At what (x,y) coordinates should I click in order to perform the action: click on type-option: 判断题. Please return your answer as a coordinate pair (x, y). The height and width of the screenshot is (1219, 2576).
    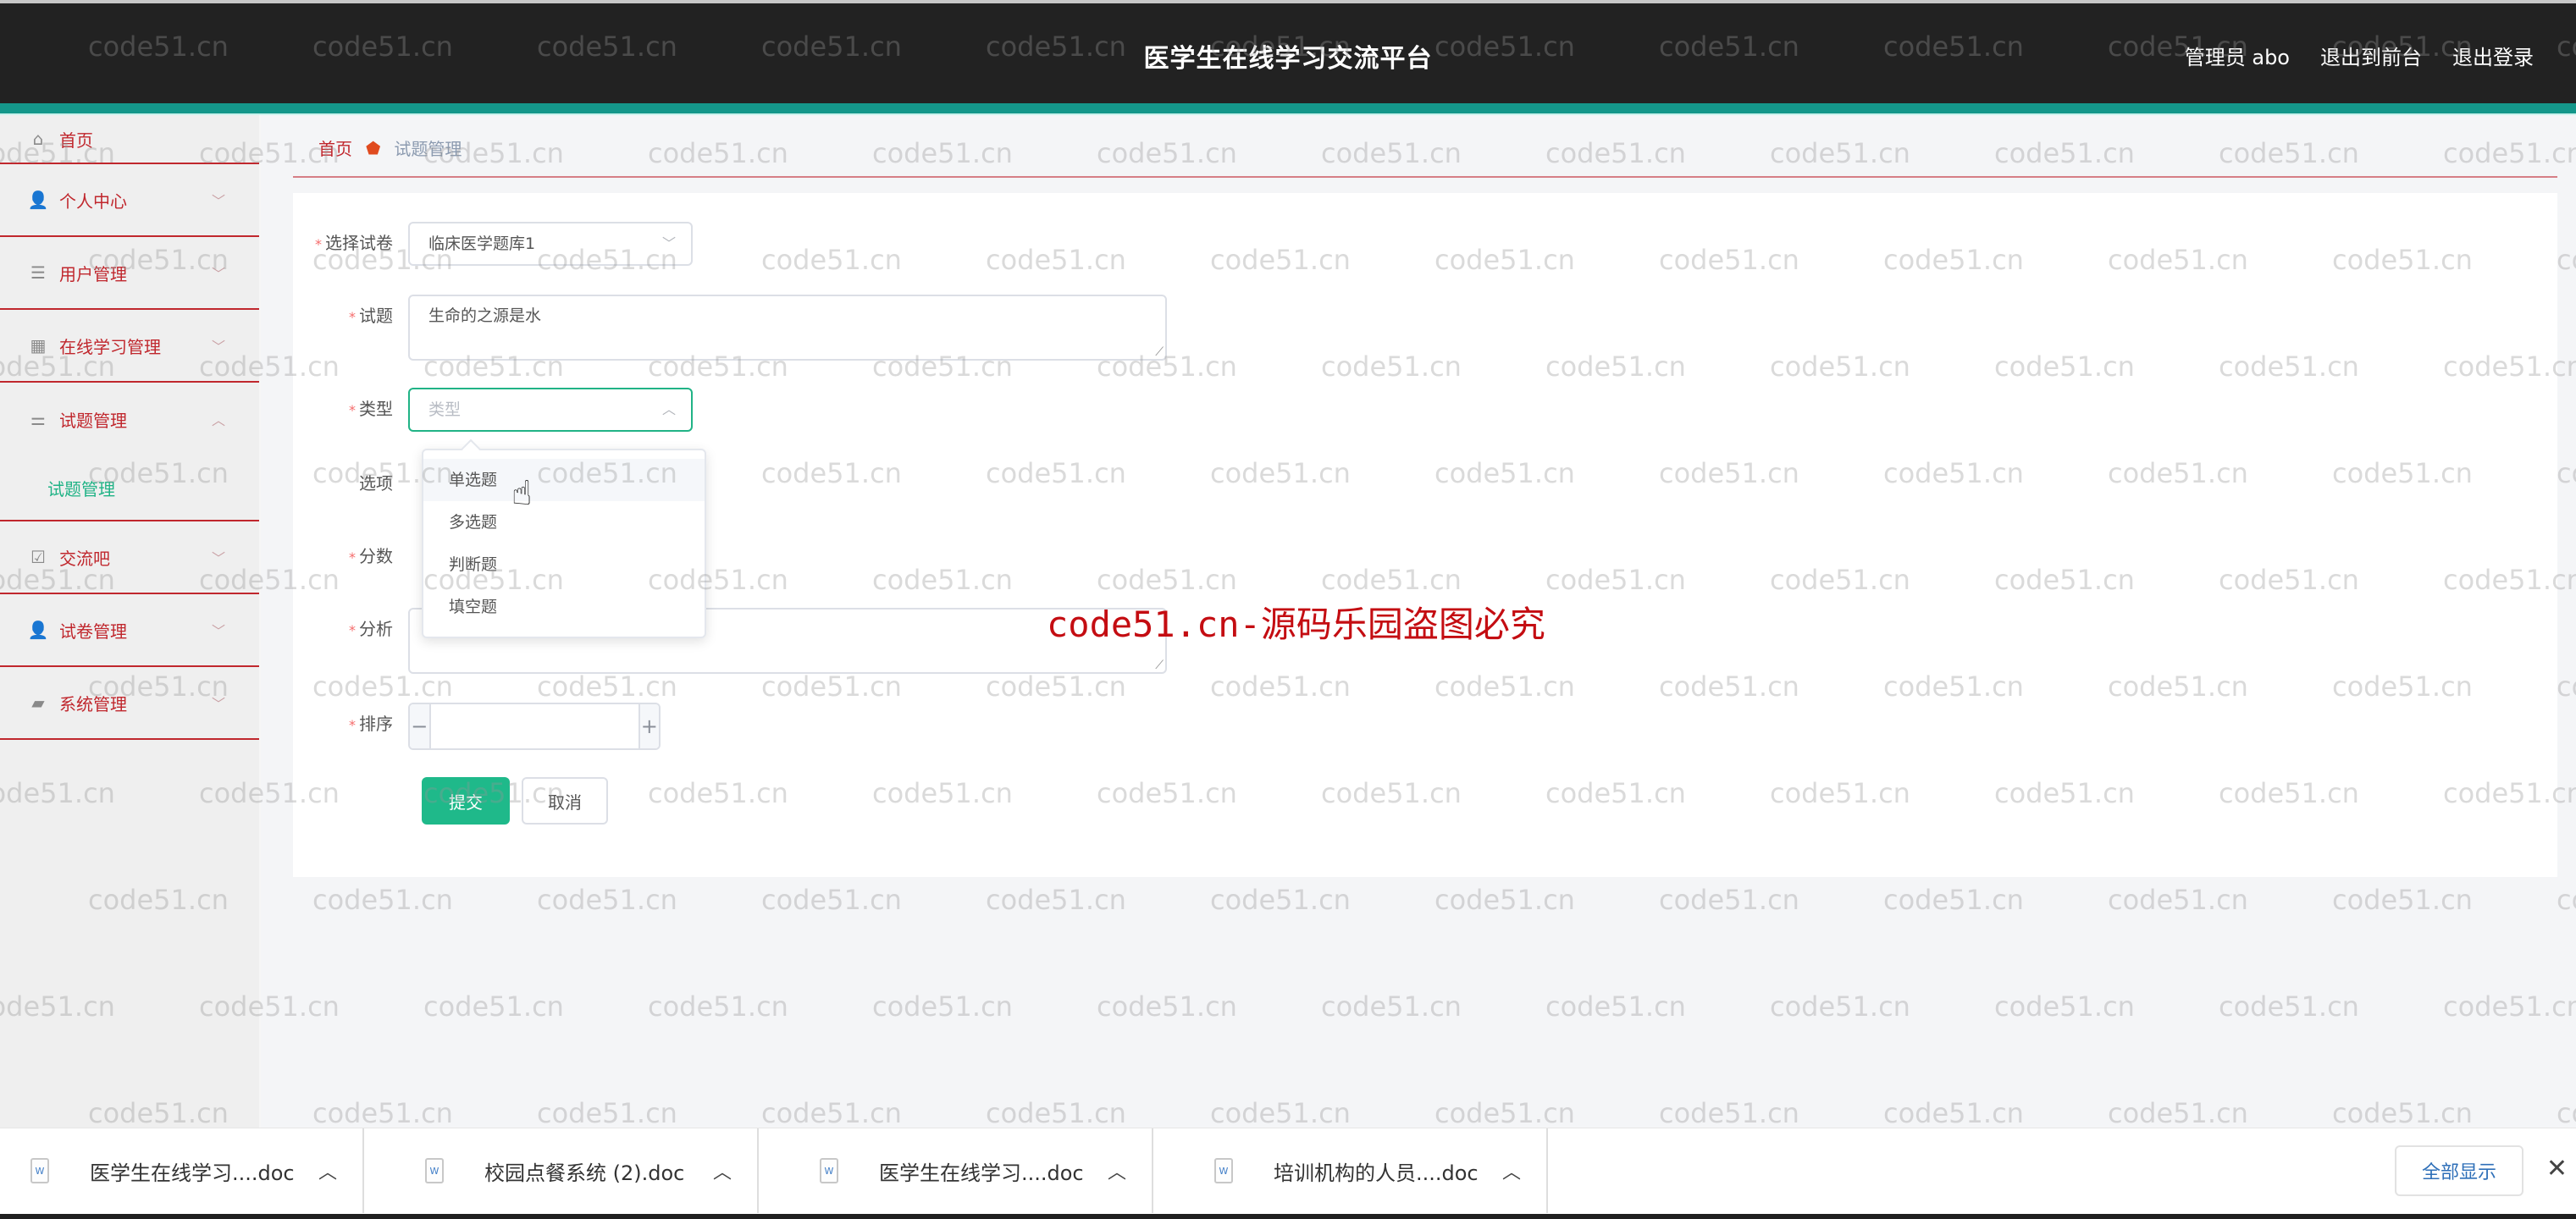
    Looking at the image, I should click on (564, 564).